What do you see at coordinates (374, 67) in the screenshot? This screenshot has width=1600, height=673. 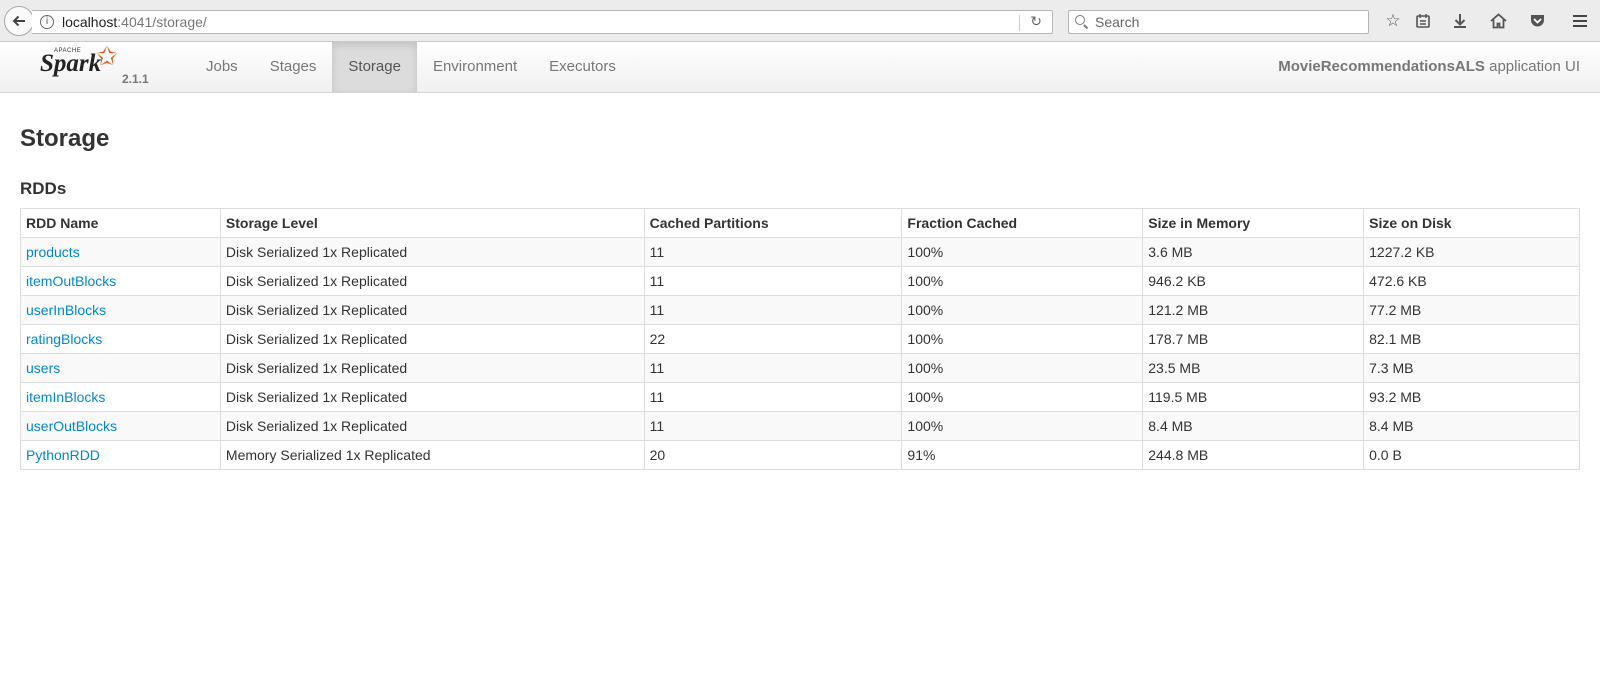 I see `tab-storage: Storage` at bounding box center [374, 67].